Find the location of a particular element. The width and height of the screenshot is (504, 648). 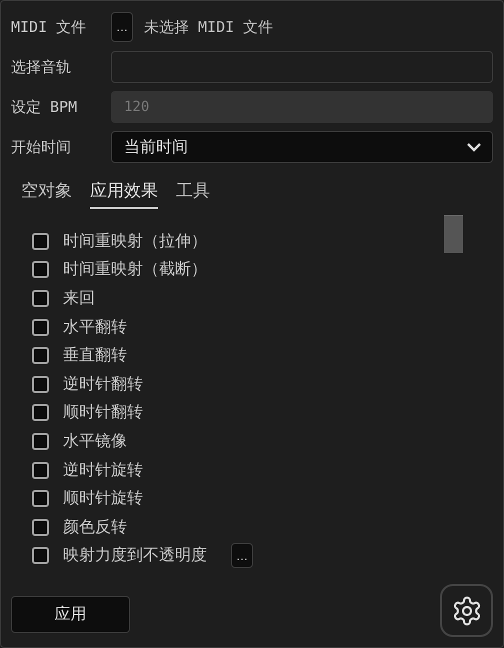

effect-label: 映射力度到不透明度 is located at coordinates (135, 555).